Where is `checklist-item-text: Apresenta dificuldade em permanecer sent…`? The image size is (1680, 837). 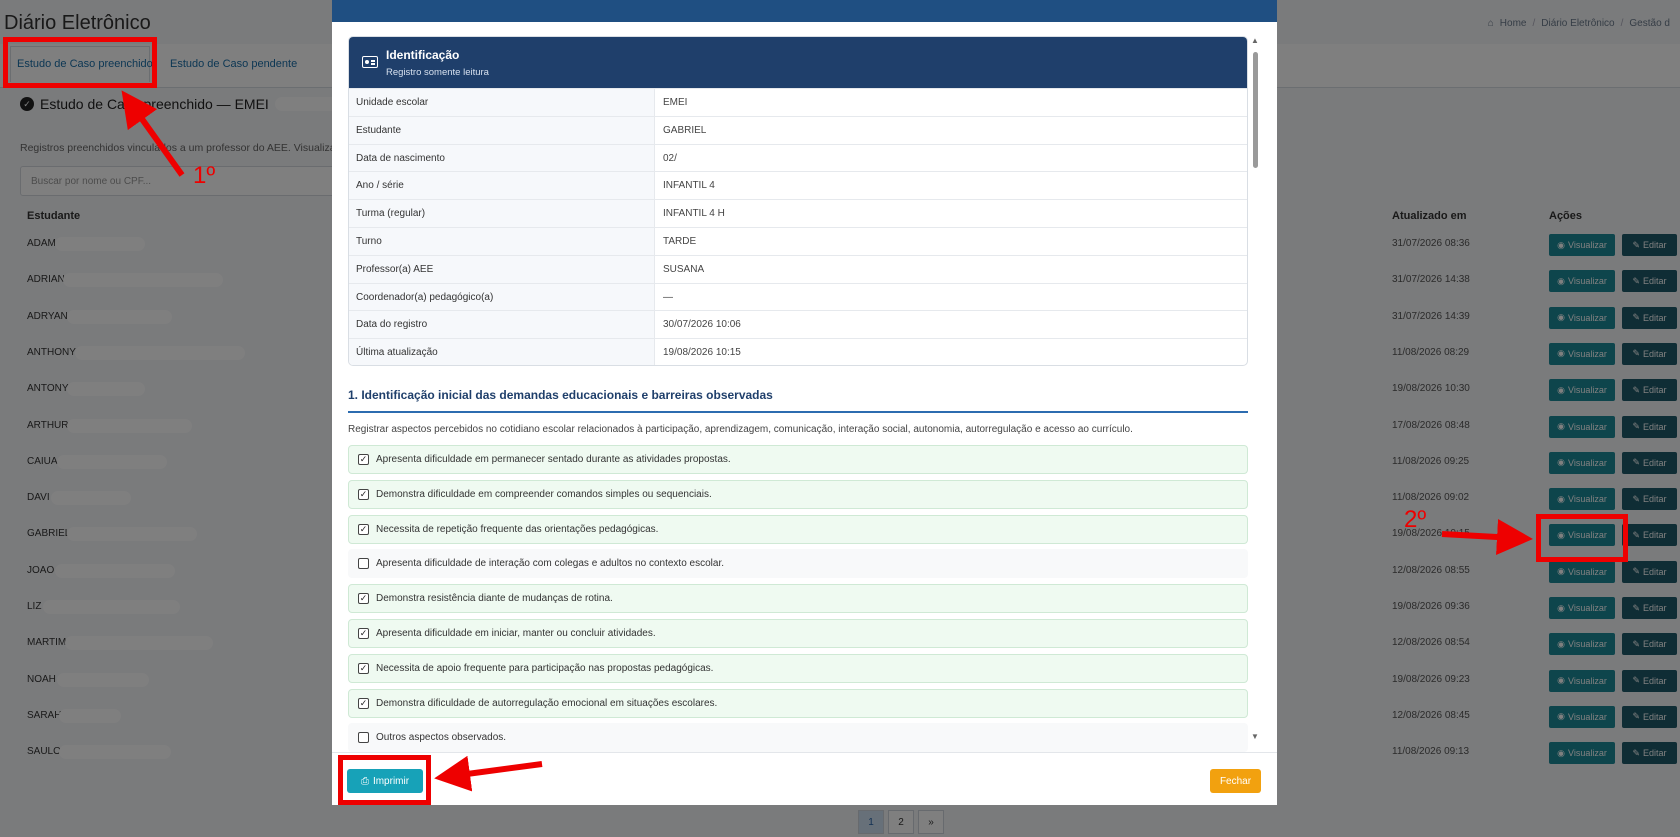 checklist-item-text: Apresenta dificuldade em permanecer sent… is located at coordinates (553, 459).